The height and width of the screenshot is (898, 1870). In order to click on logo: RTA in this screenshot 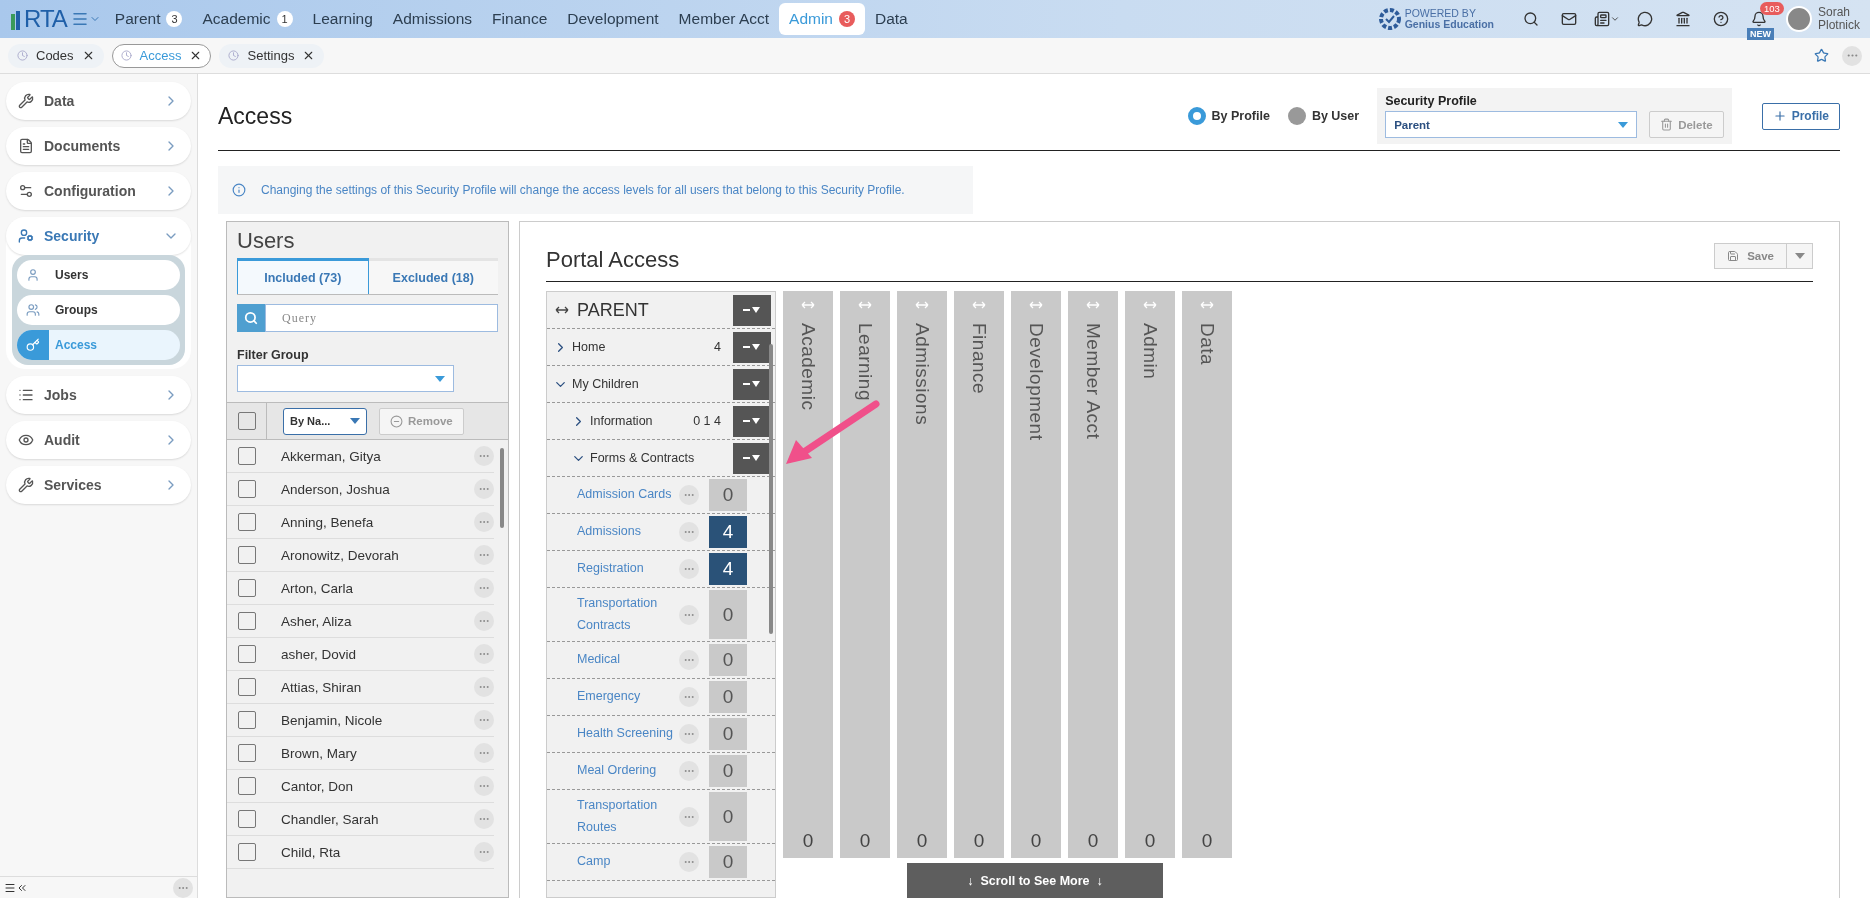, I will do `click(38, 19)`.